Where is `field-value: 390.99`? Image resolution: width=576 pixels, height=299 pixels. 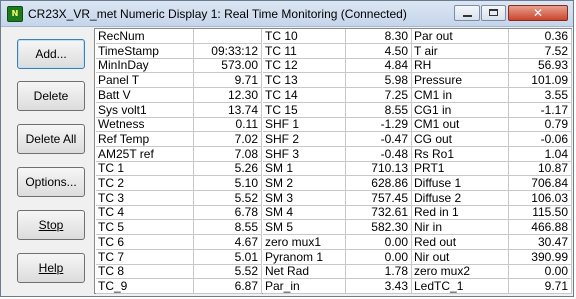 field-value: 390.99 is located at coordinates (540, 257).